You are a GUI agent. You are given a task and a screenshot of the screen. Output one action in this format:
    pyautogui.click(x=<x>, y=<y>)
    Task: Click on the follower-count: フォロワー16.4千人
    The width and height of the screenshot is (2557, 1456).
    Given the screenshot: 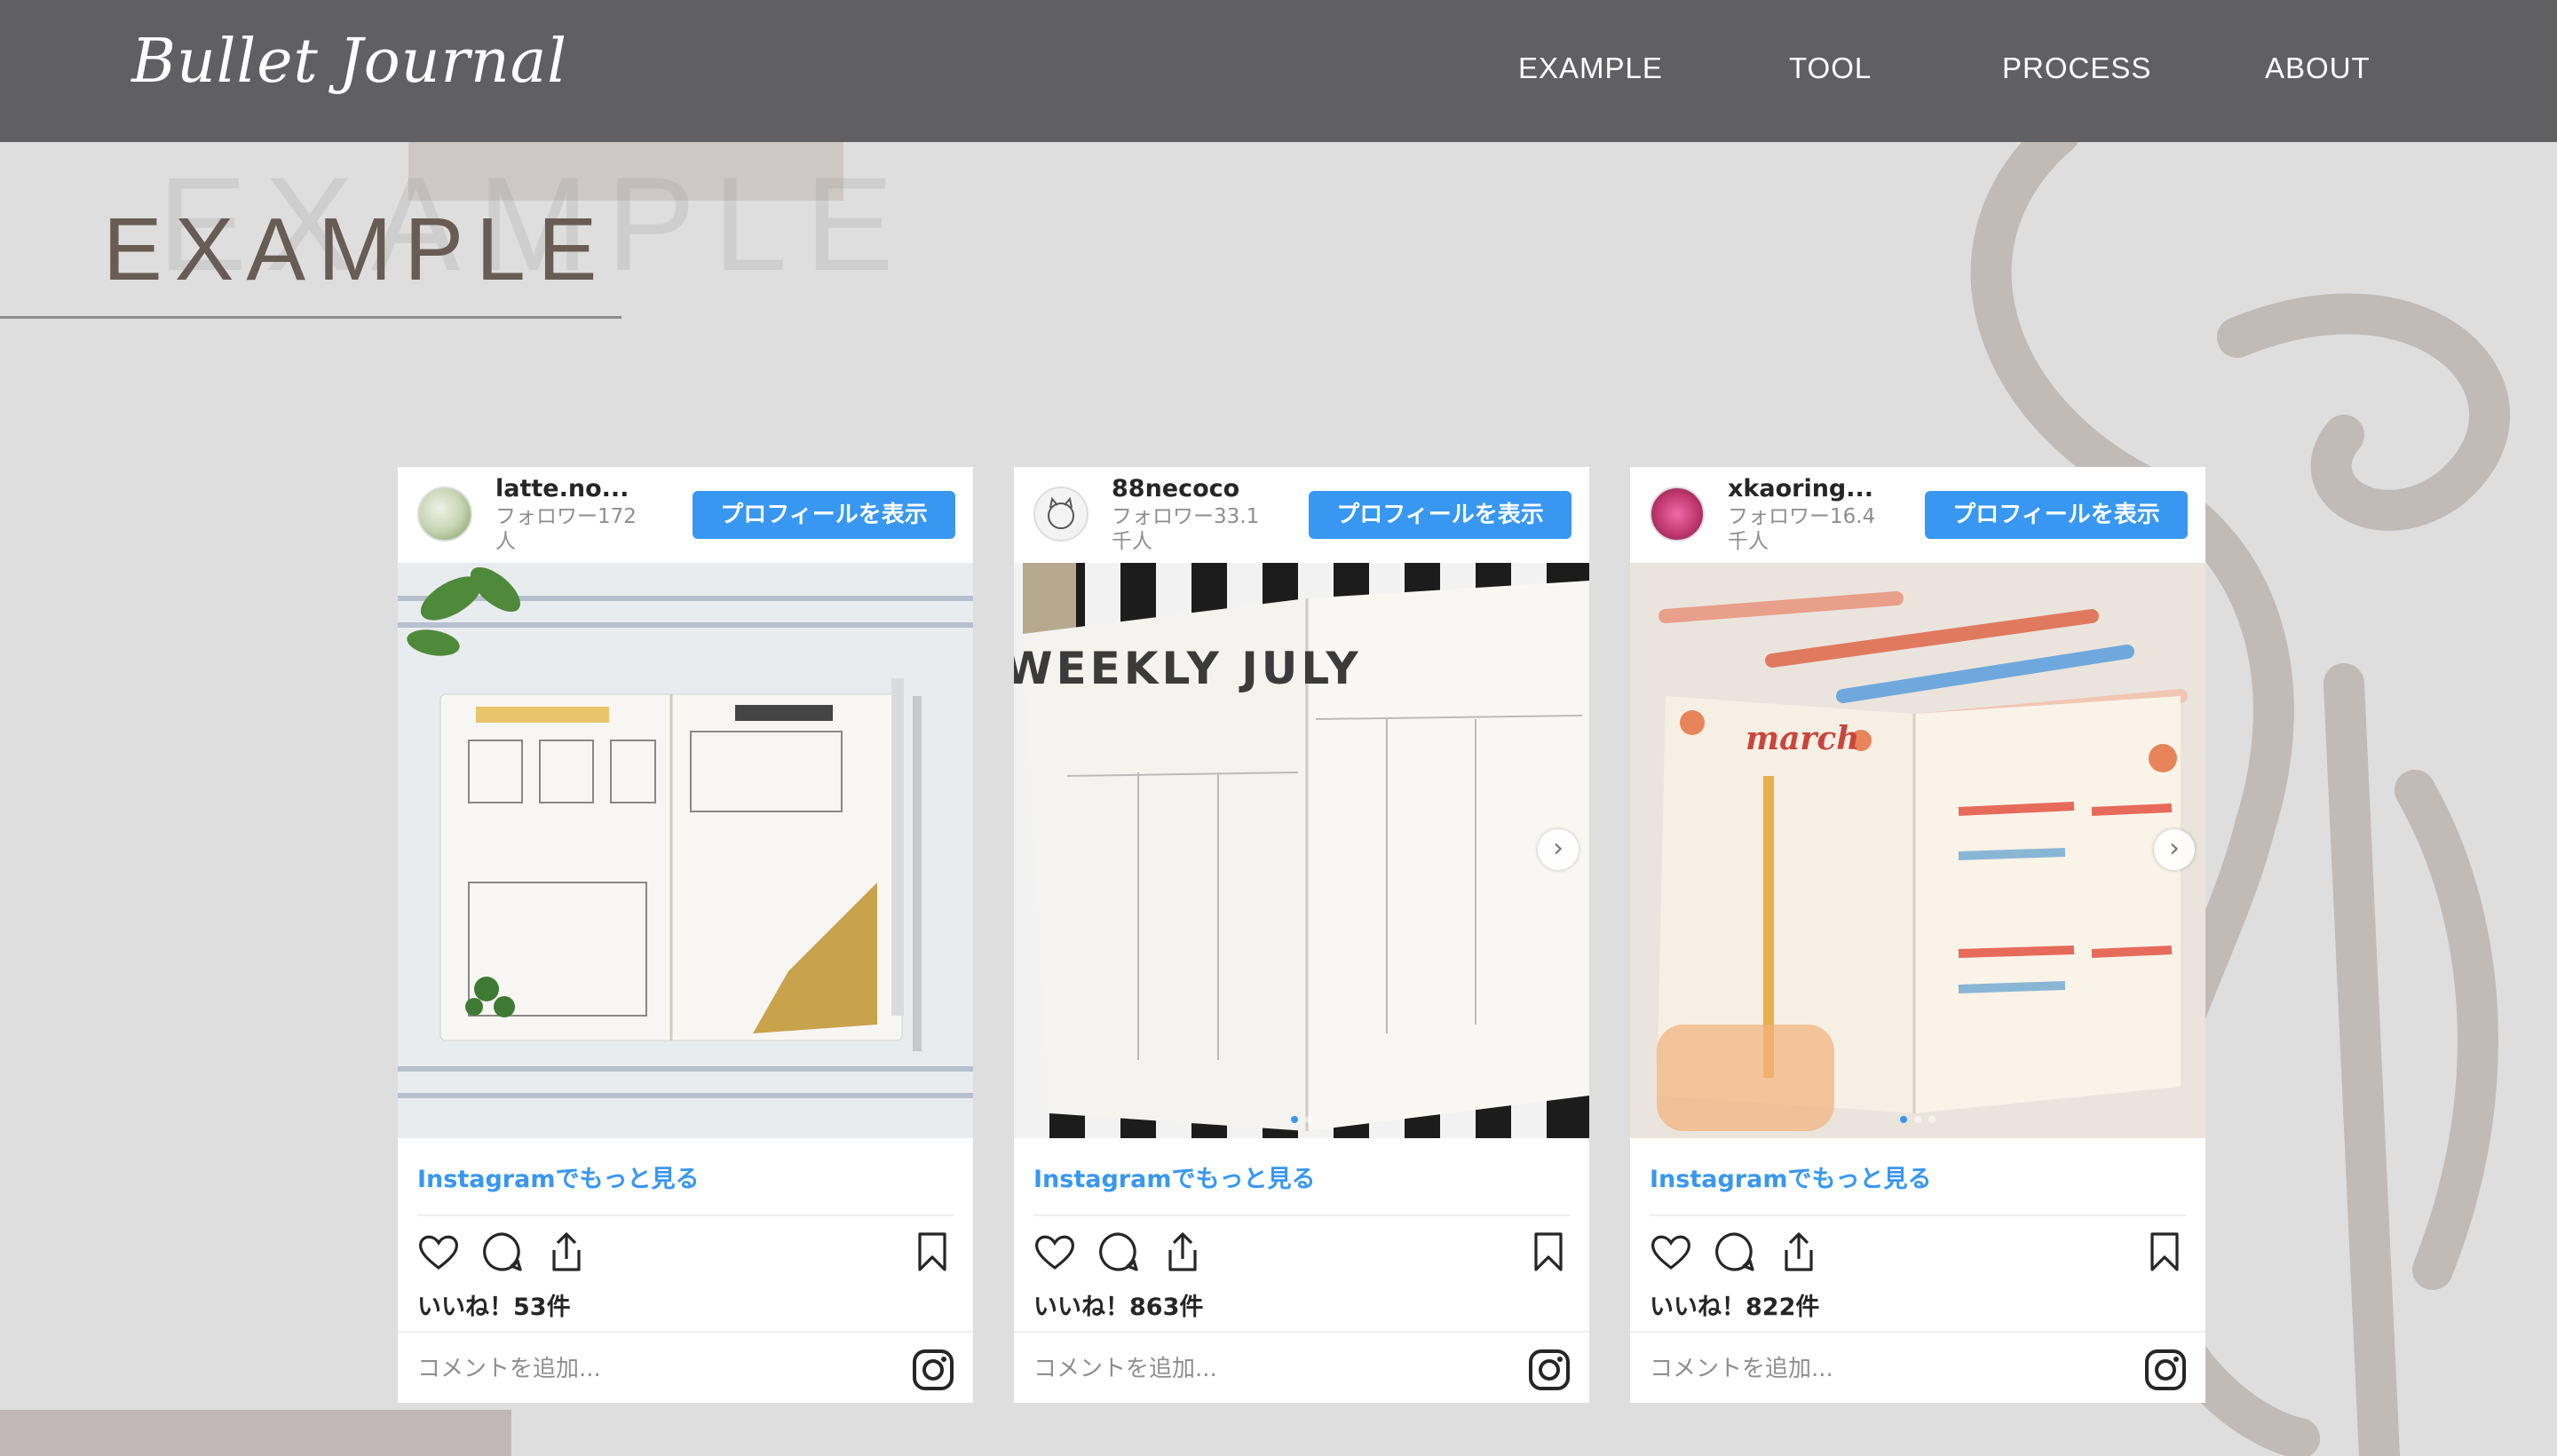 What is the action you would take?
    pyautogui.click(x=1802, y=529)
    